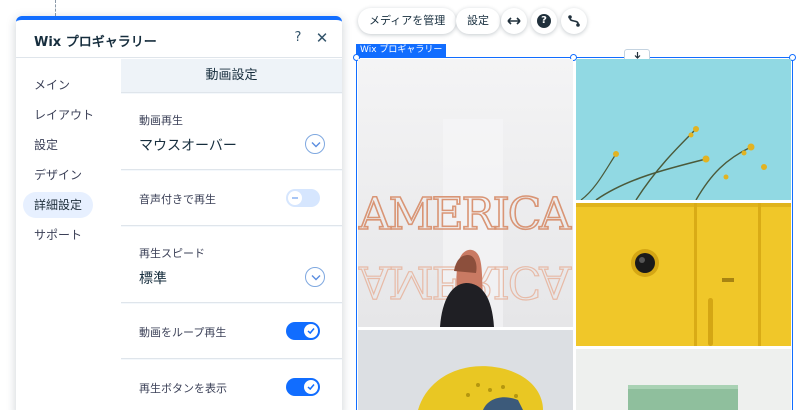 This screenshot has height=410, width=800. What do you see at coordinates (153, 278) in the screenshot?
I see `playback-speed-value: 標準` at bounding box center [153, 278].